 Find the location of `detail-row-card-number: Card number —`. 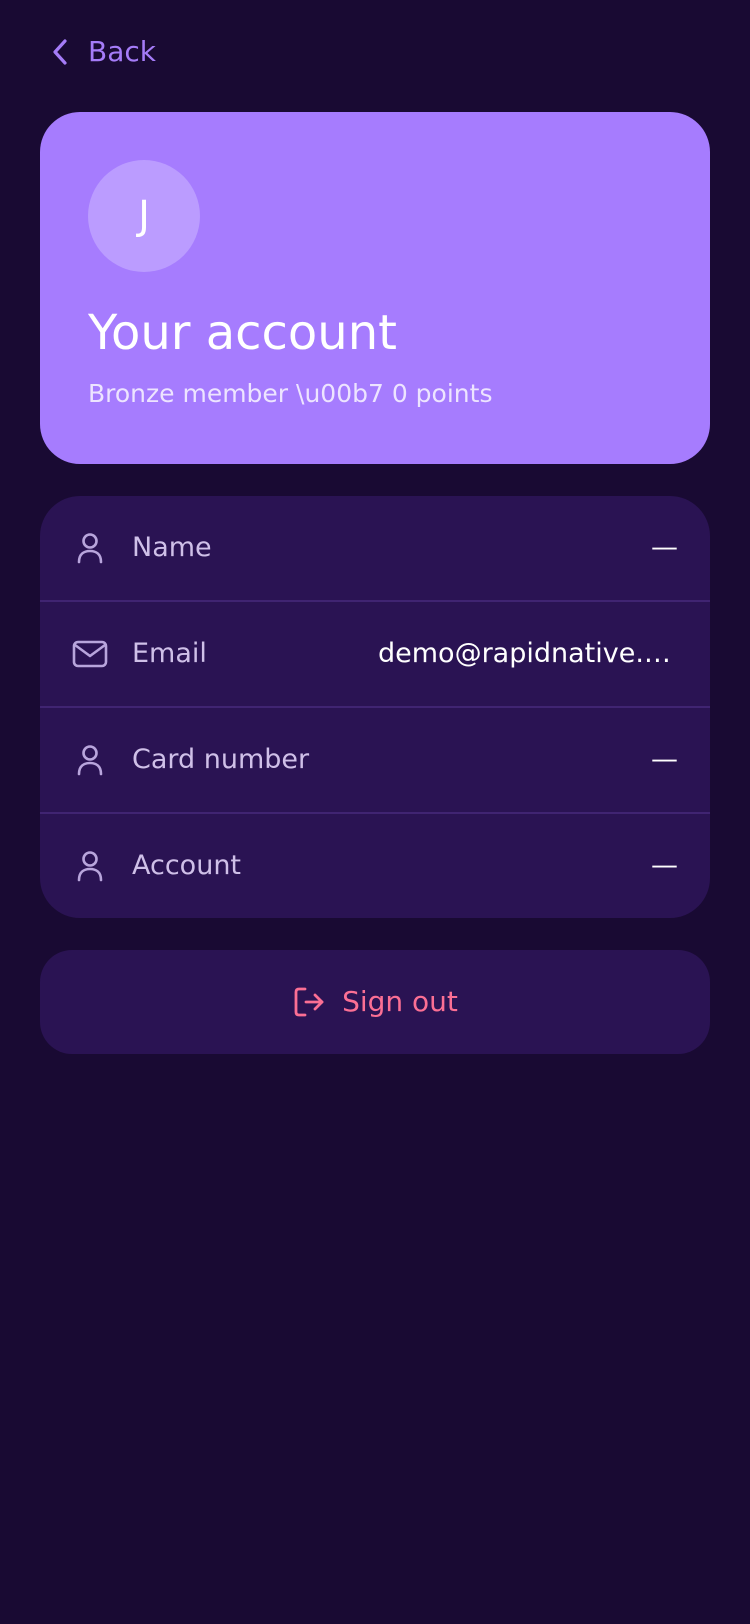

detail-row-card-number: Card number — is located at coordinates (375, 761).